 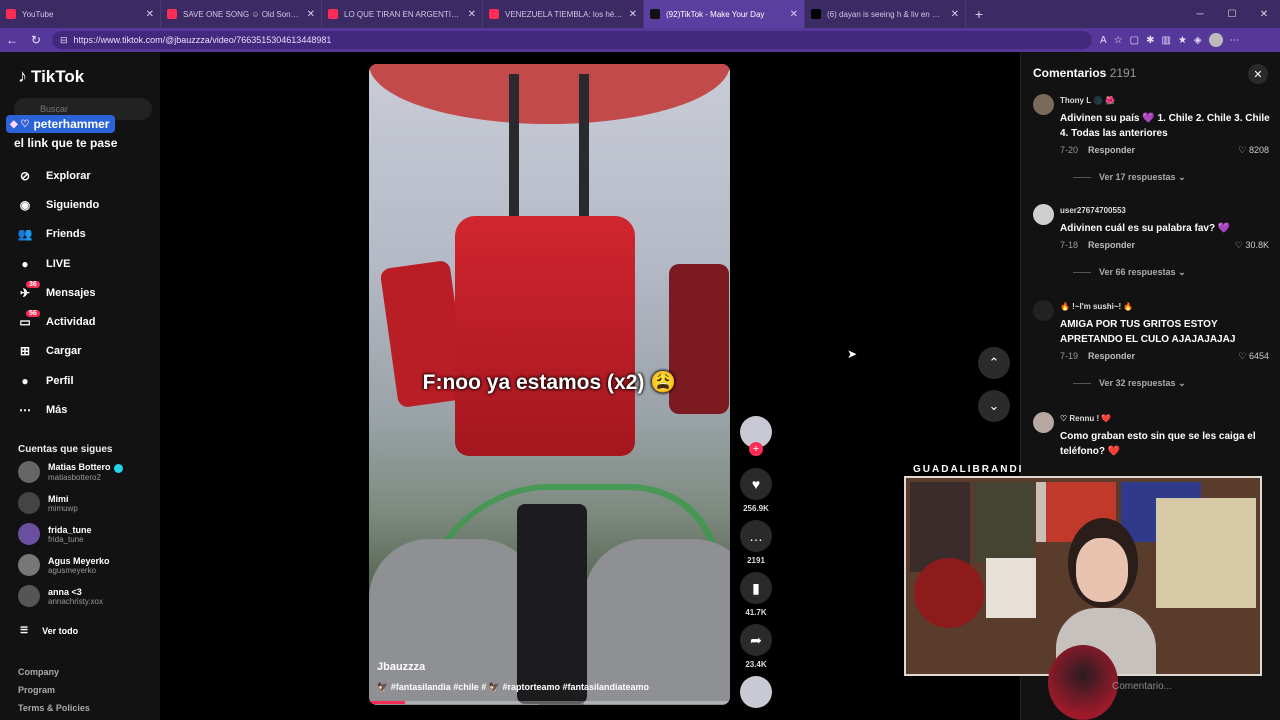 I want to click on following-icon: ◉, so click(x=25, y=204).